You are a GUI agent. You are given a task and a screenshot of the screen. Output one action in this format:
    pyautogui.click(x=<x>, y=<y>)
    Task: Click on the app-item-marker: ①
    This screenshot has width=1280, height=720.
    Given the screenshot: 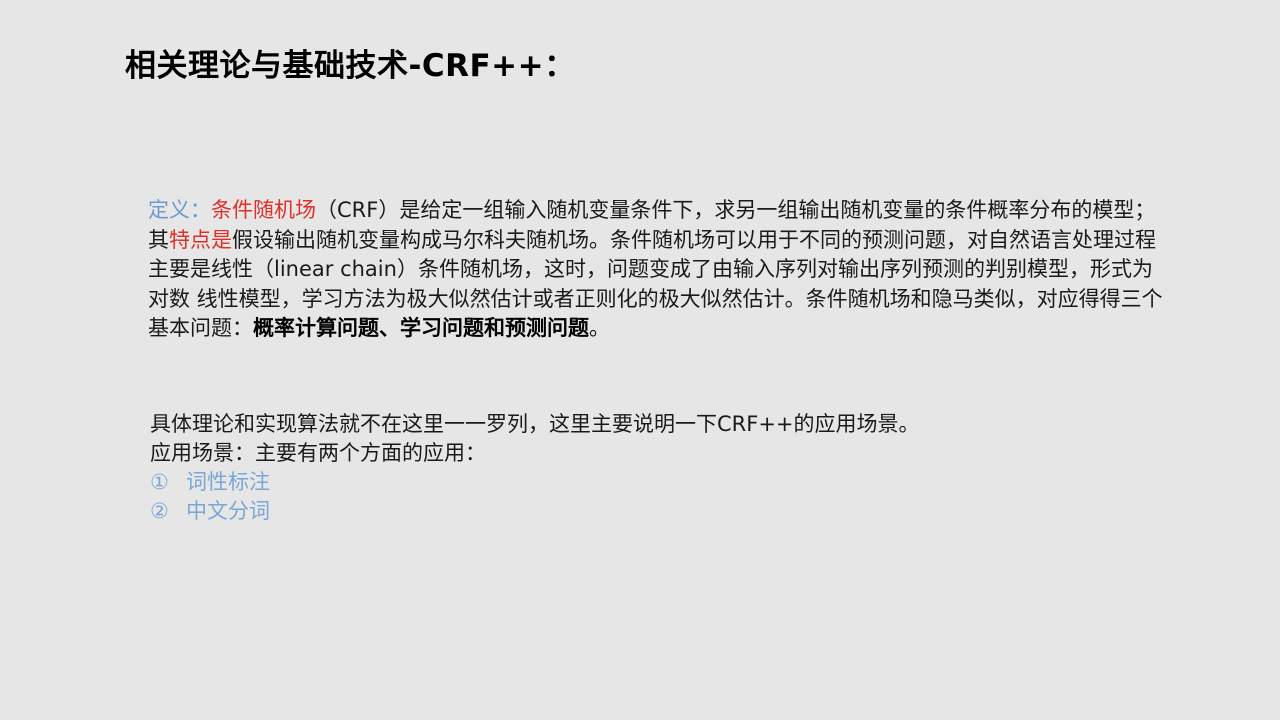 What is the action you would take?
    pyautogui.click(x=159, y=482)
    